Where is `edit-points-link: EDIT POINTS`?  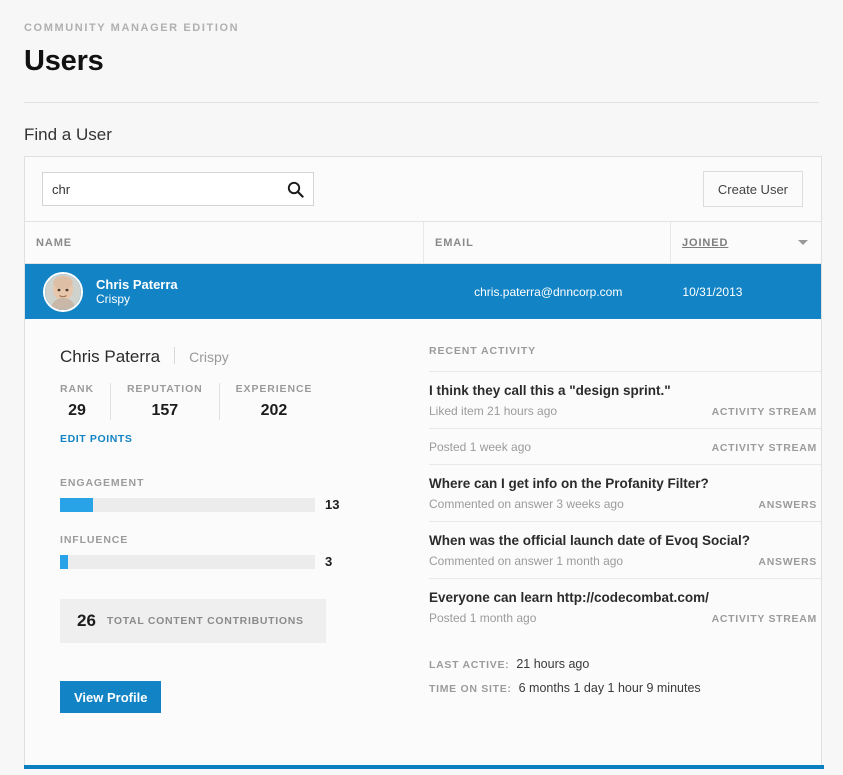 edit-points-link: EDIT POINTS is located at coordinates (96, 439).